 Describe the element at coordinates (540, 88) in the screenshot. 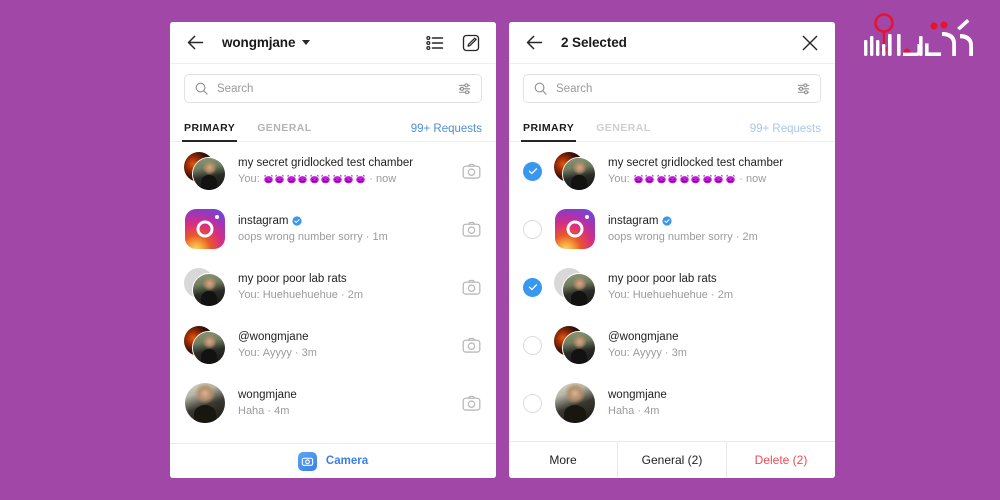

I see `search-icon` at that location.